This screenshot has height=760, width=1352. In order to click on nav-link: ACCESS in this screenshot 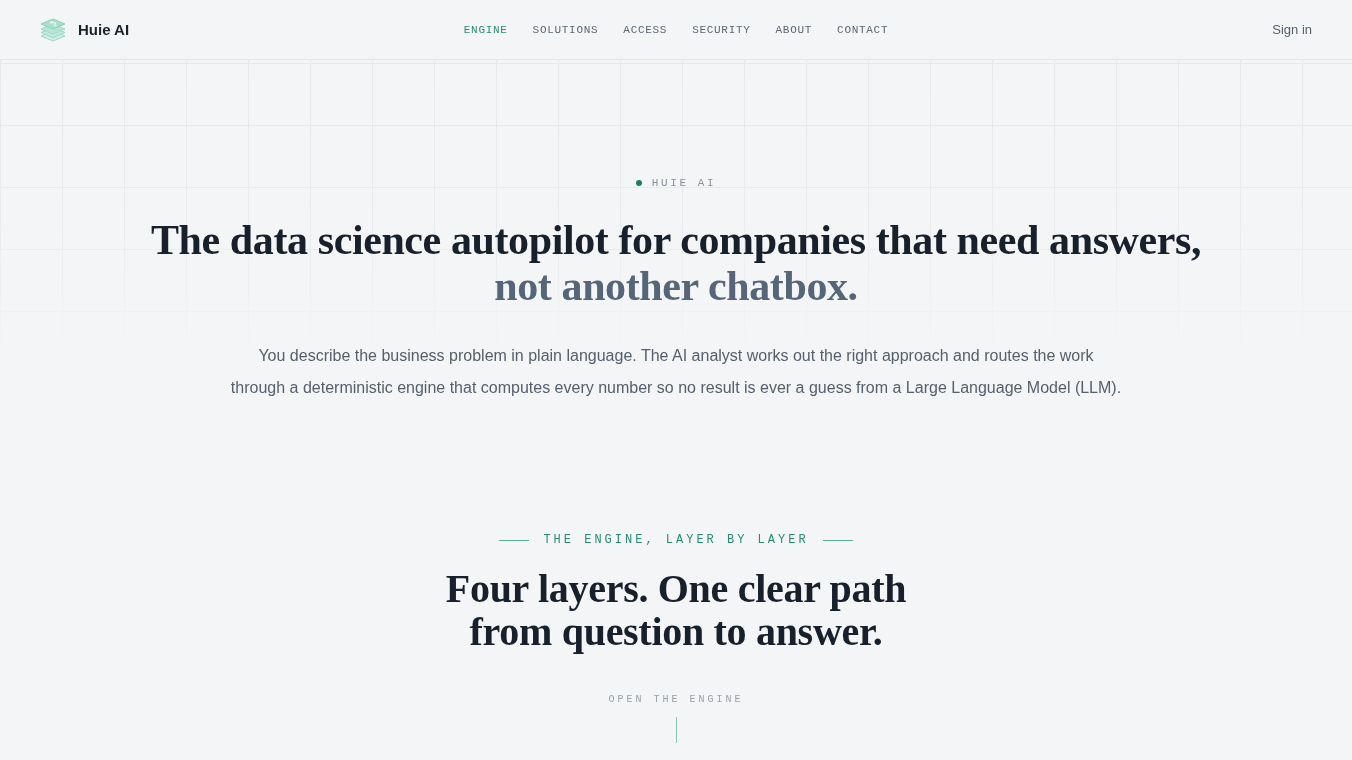, I will do `click(645, 29)`.